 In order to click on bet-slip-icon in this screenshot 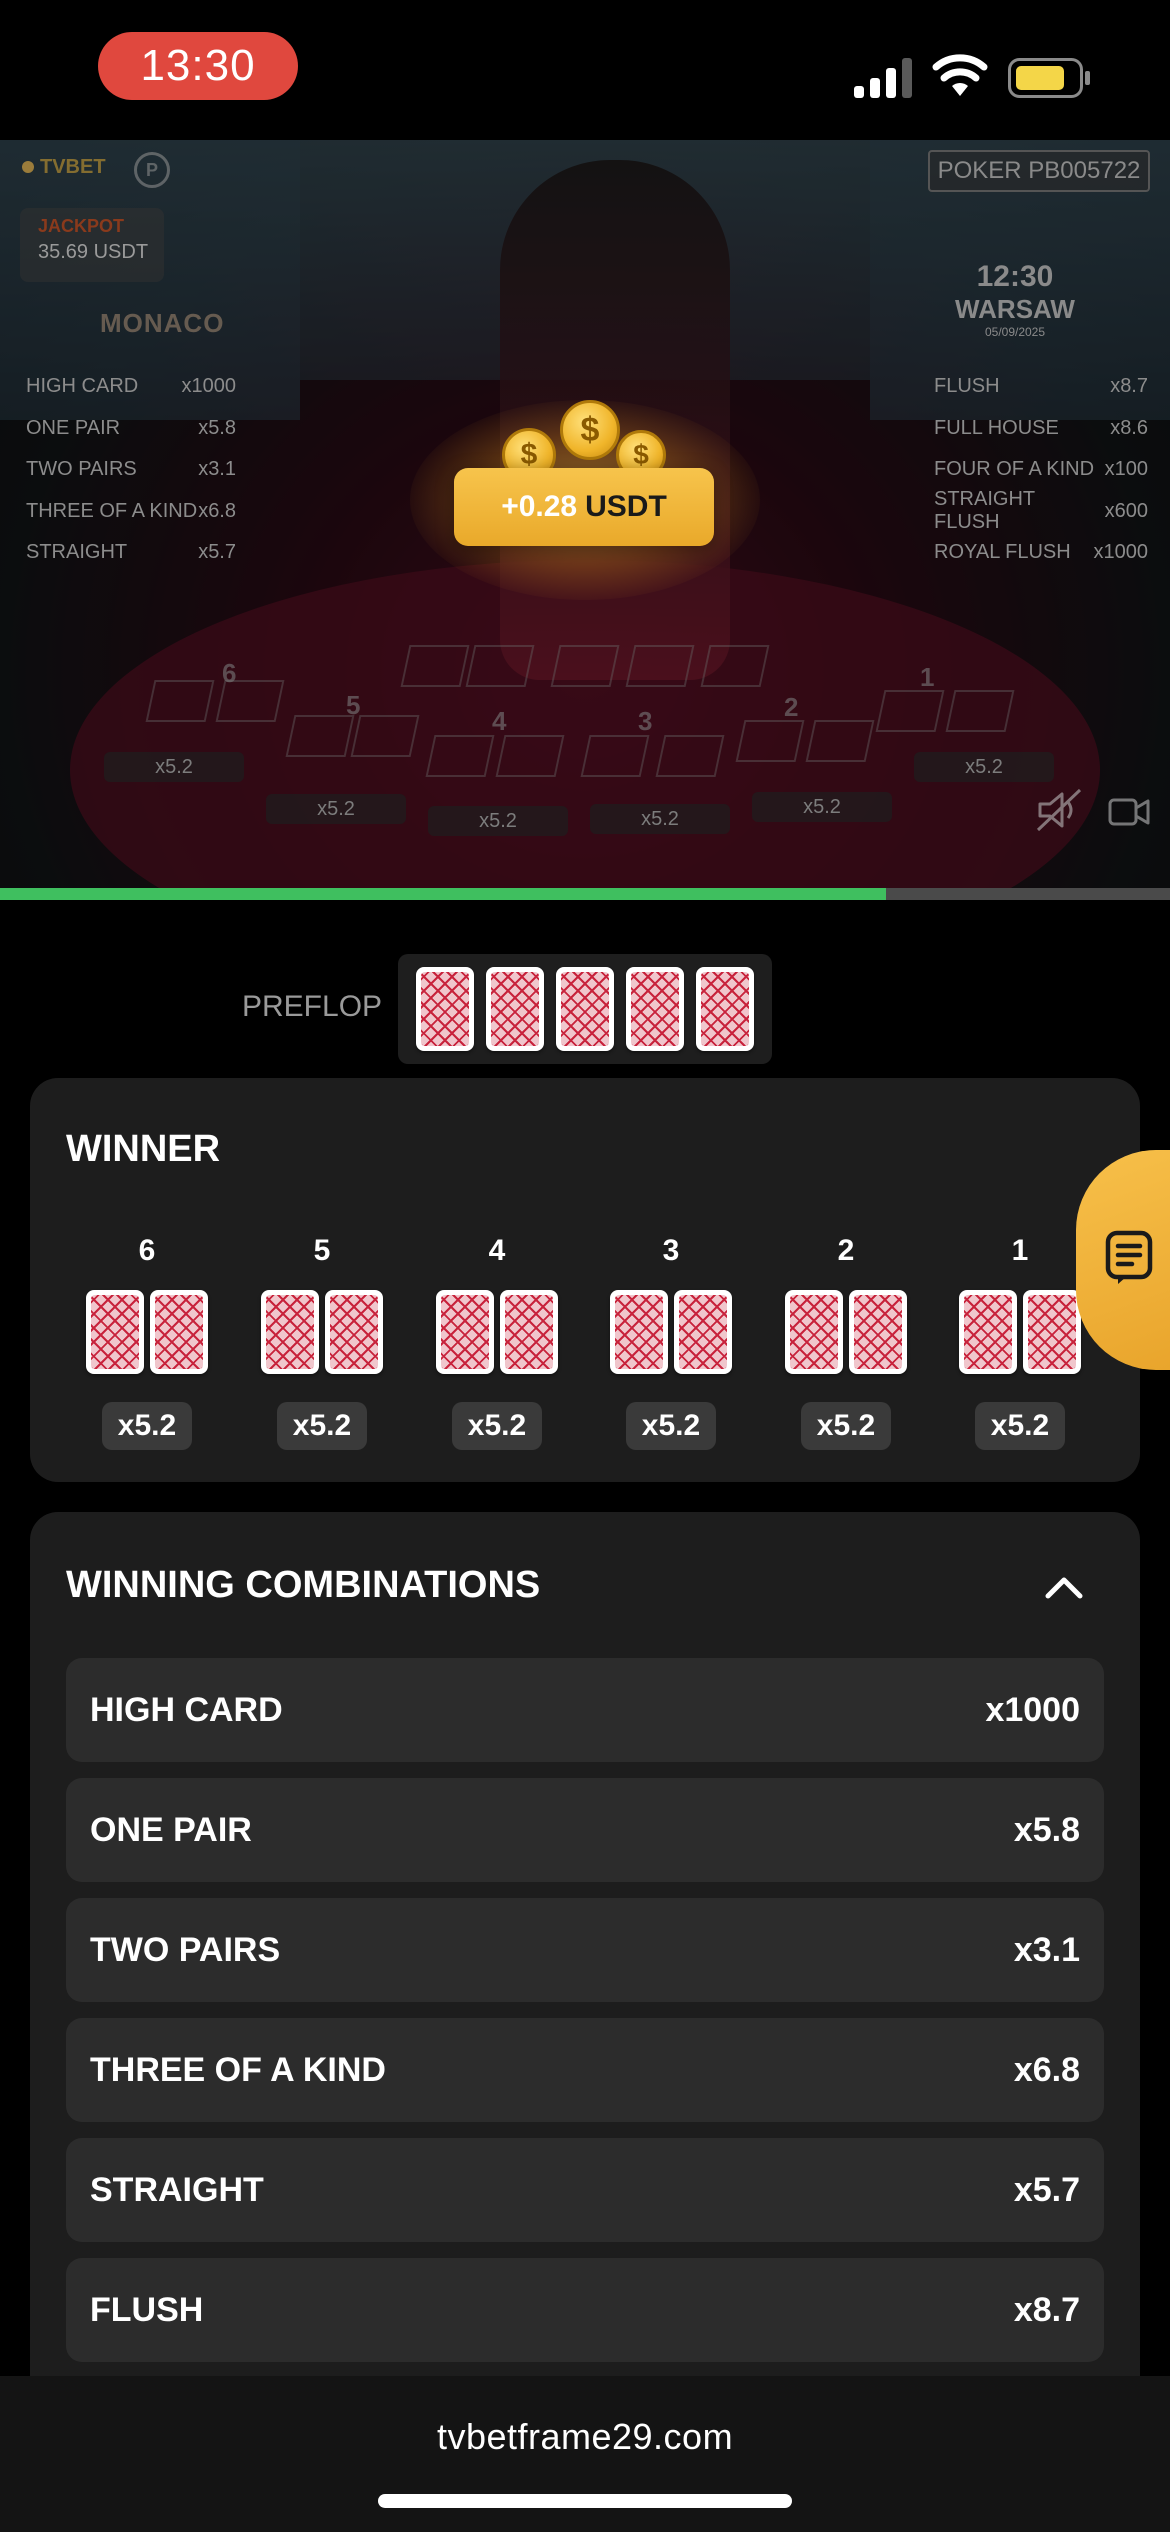, I will do `click(1129, 1258)`.